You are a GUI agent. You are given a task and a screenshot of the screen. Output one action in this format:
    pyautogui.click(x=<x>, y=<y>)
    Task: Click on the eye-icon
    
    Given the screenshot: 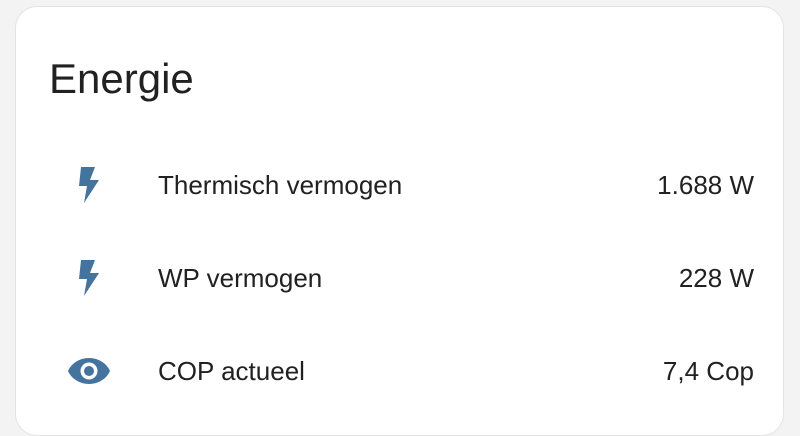 What is the action you would take?
    pyautogui.click(x=89, y=371)
    